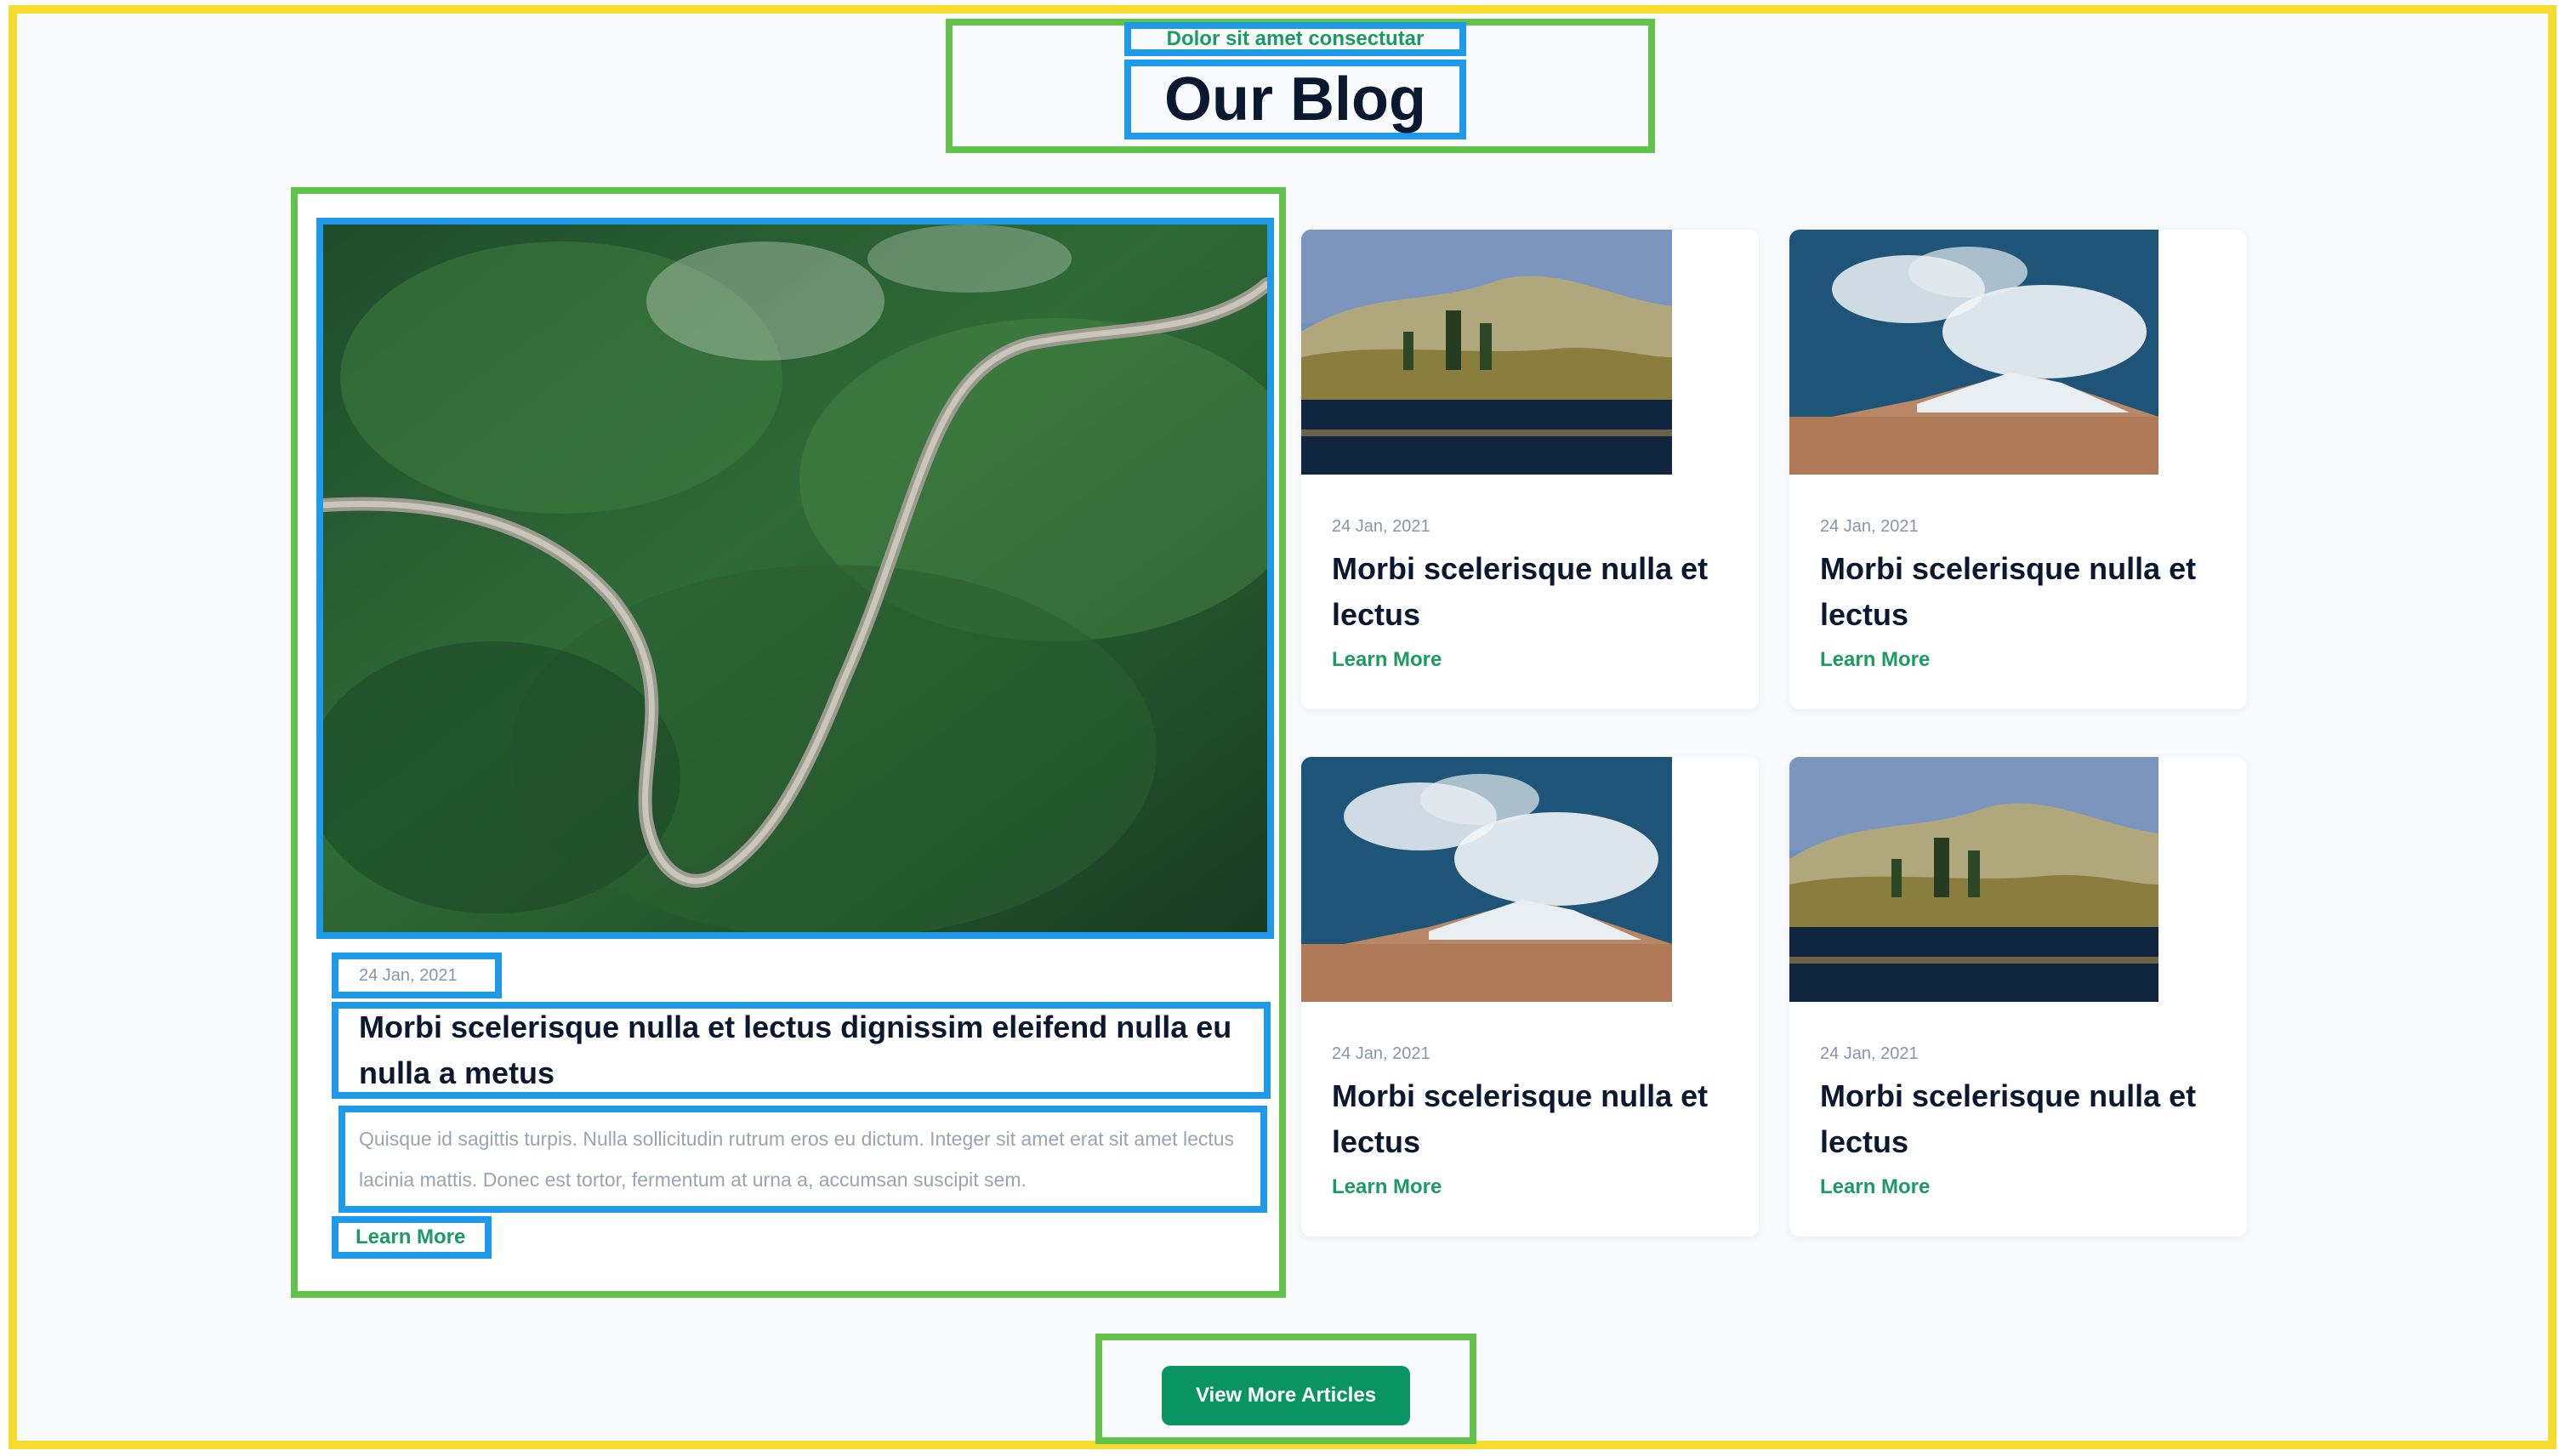 The image size is (2565, 1456). Describe the element at coordinates (412, 1238) in the screenshot. I see `featured-learn-more-link: Learn More` at that location.